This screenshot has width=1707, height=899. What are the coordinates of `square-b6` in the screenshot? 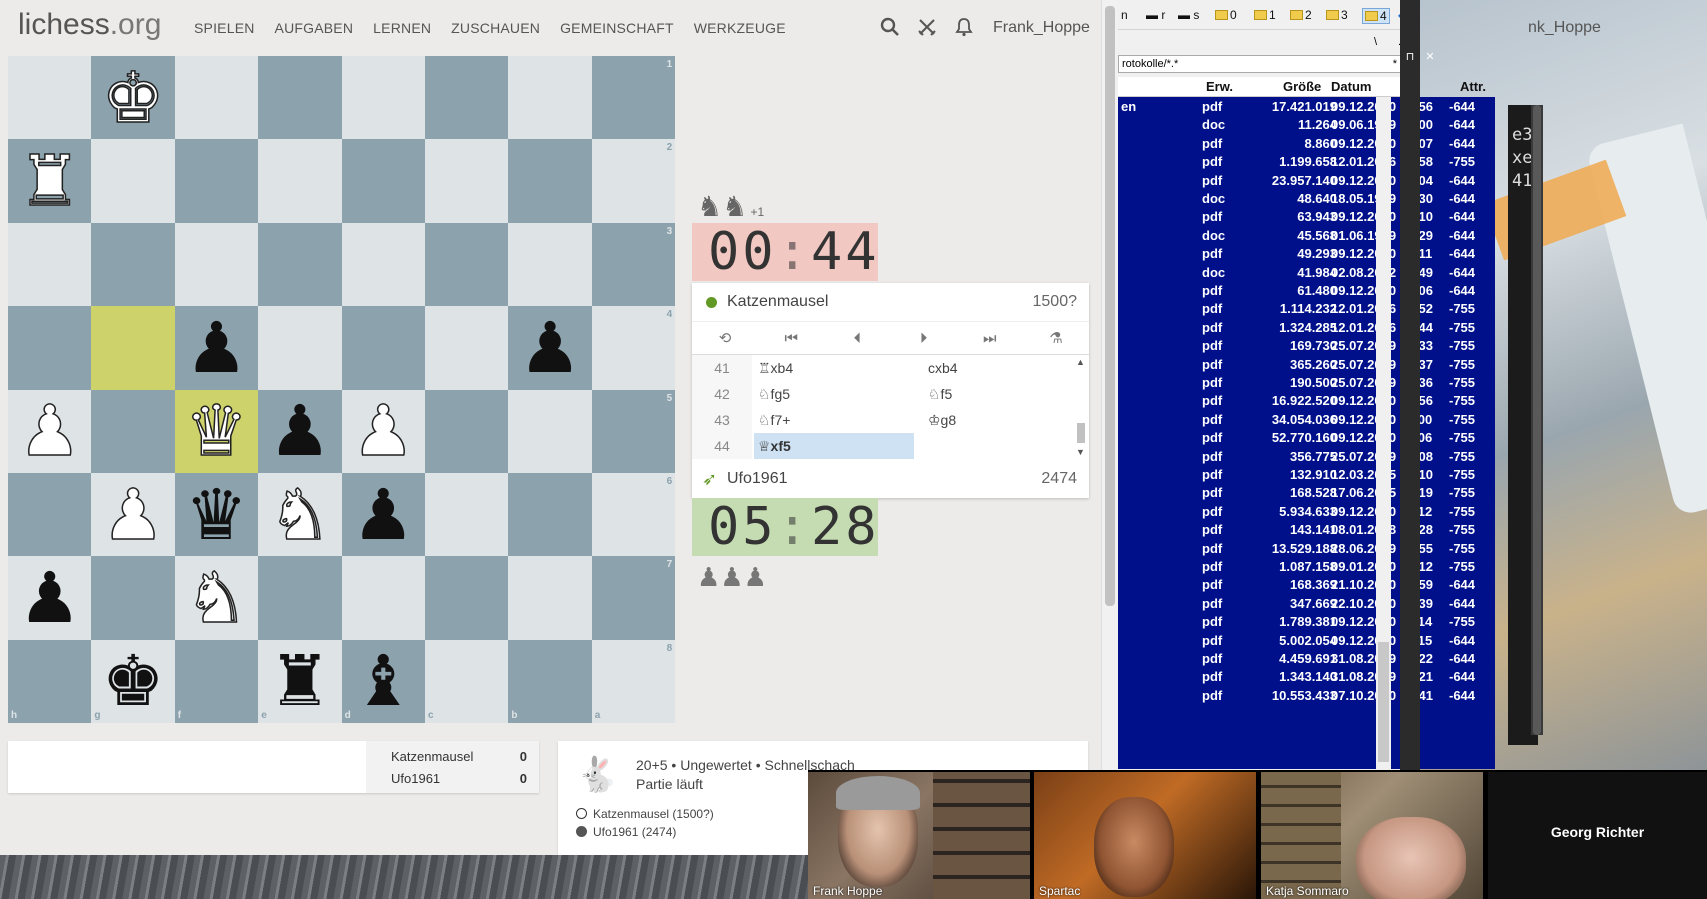 It's located at (550, 515).